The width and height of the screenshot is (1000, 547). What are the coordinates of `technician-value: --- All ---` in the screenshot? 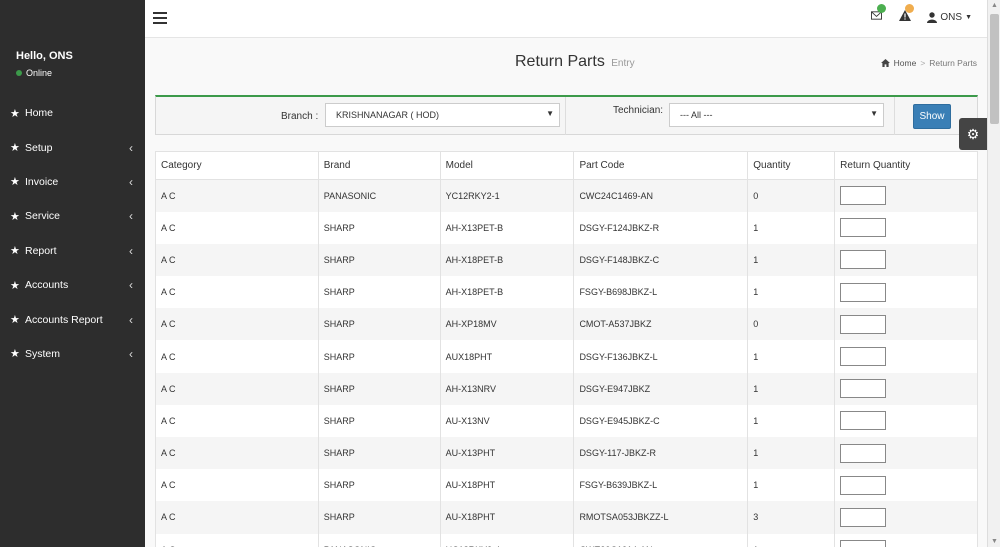 It's located at (696, 115).